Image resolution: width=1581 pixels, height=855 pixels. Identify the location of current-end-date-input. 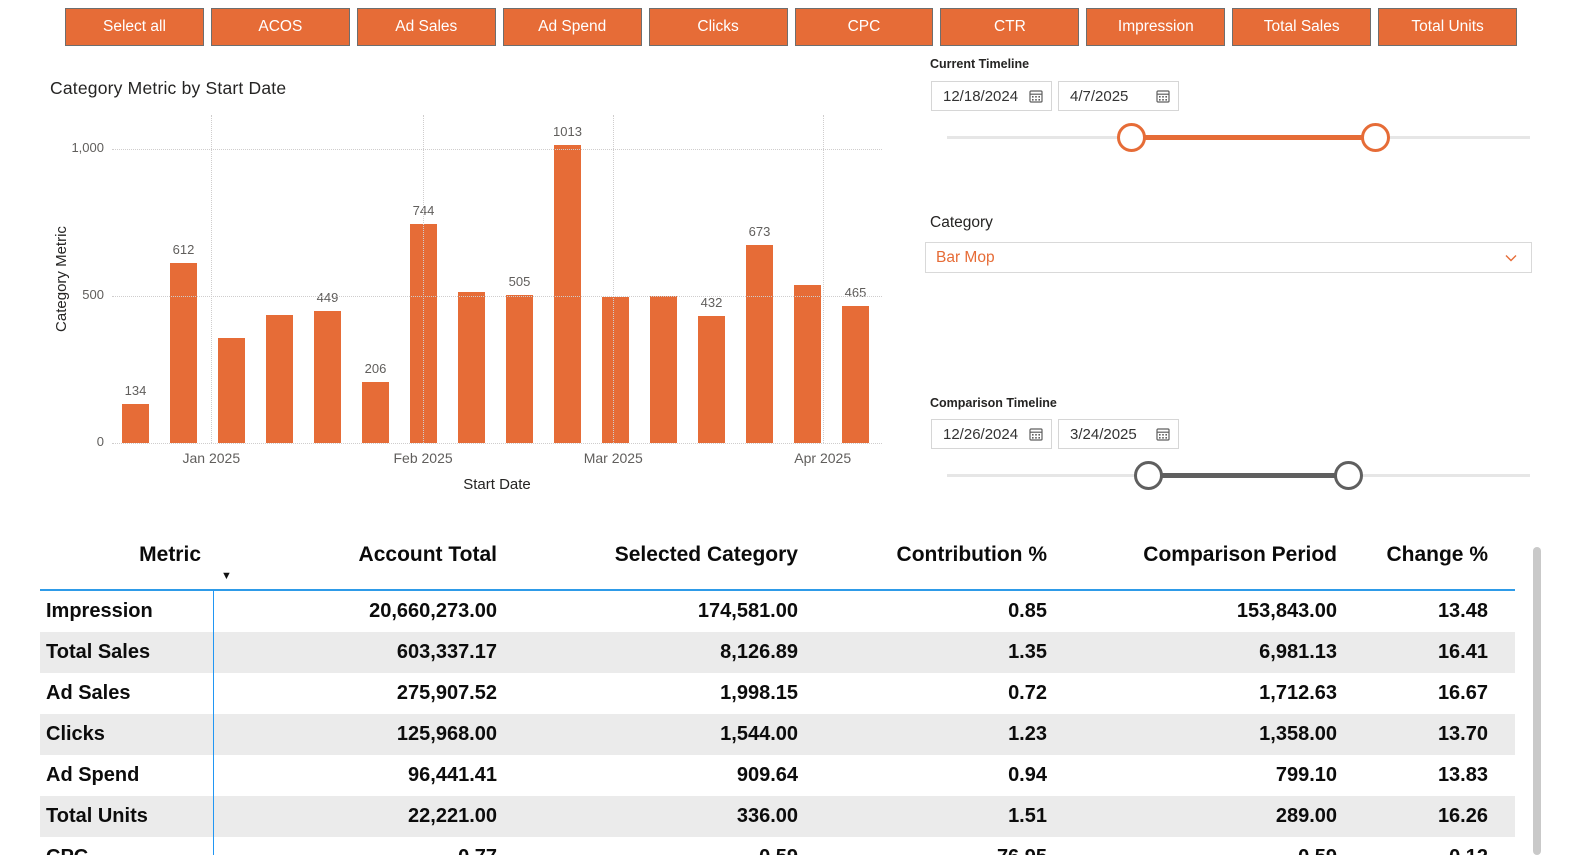
(1118, 96).